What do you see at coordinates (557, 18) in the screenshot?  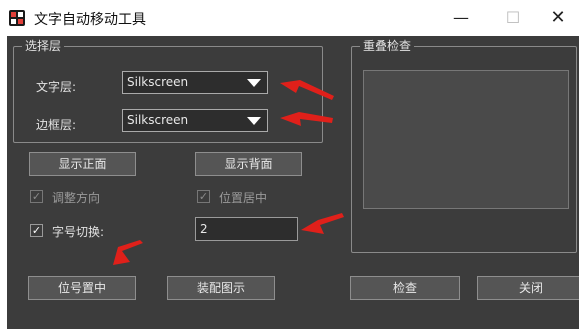 I see `close-window-button: ✕` at bounding box center [557, 18].